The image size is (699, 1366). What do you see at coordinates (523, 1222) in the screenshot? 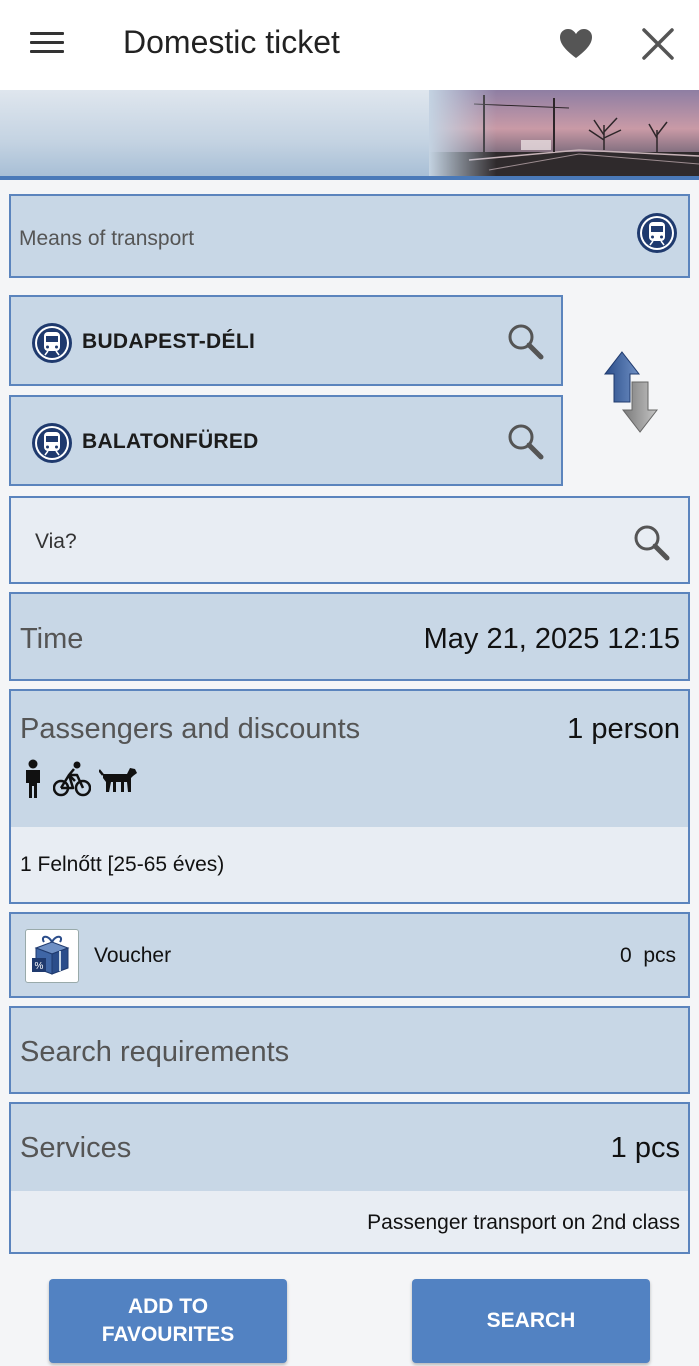
I see `services-detail: Passenger transport on 2nd class` at bounding box center [523, 1222].